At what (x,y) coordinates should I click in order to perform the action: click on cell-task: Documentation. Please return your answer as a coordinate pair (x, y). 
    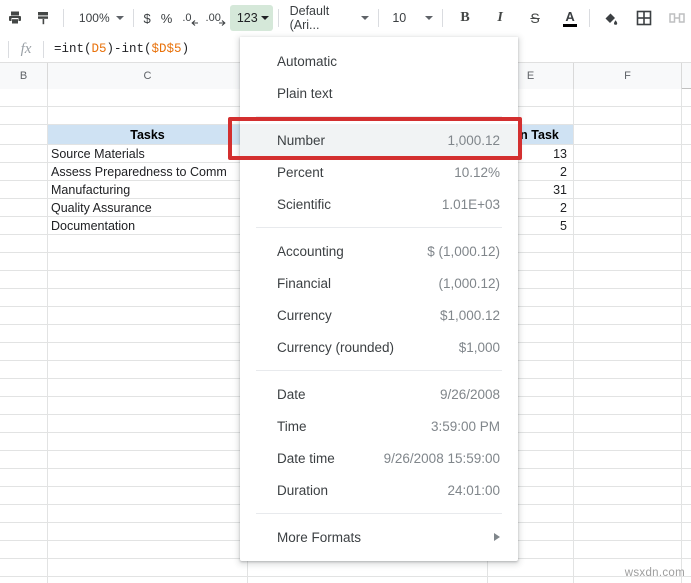
    Looking at the image, I should click on (148, 225).